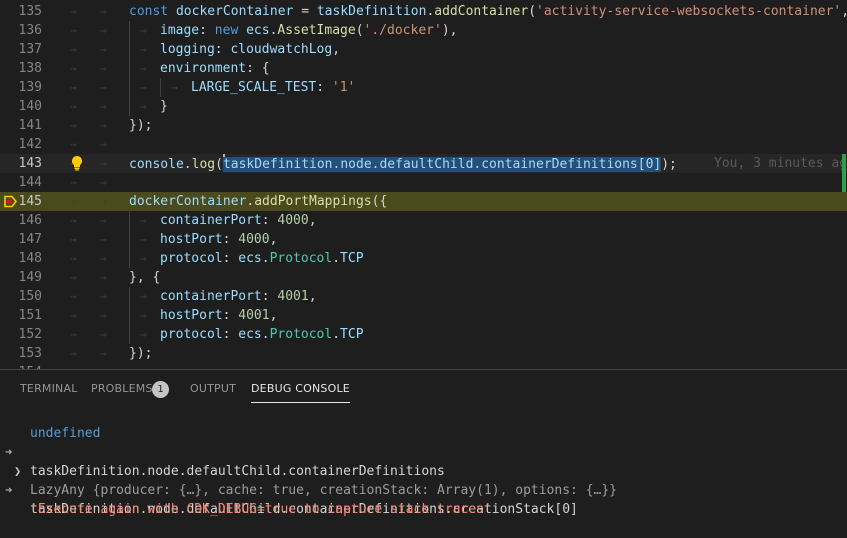  Describe the element at coordinates (423, 315) in the screenshot. I see `code-line: 151 → → → hostPort: 4001,` at that location.